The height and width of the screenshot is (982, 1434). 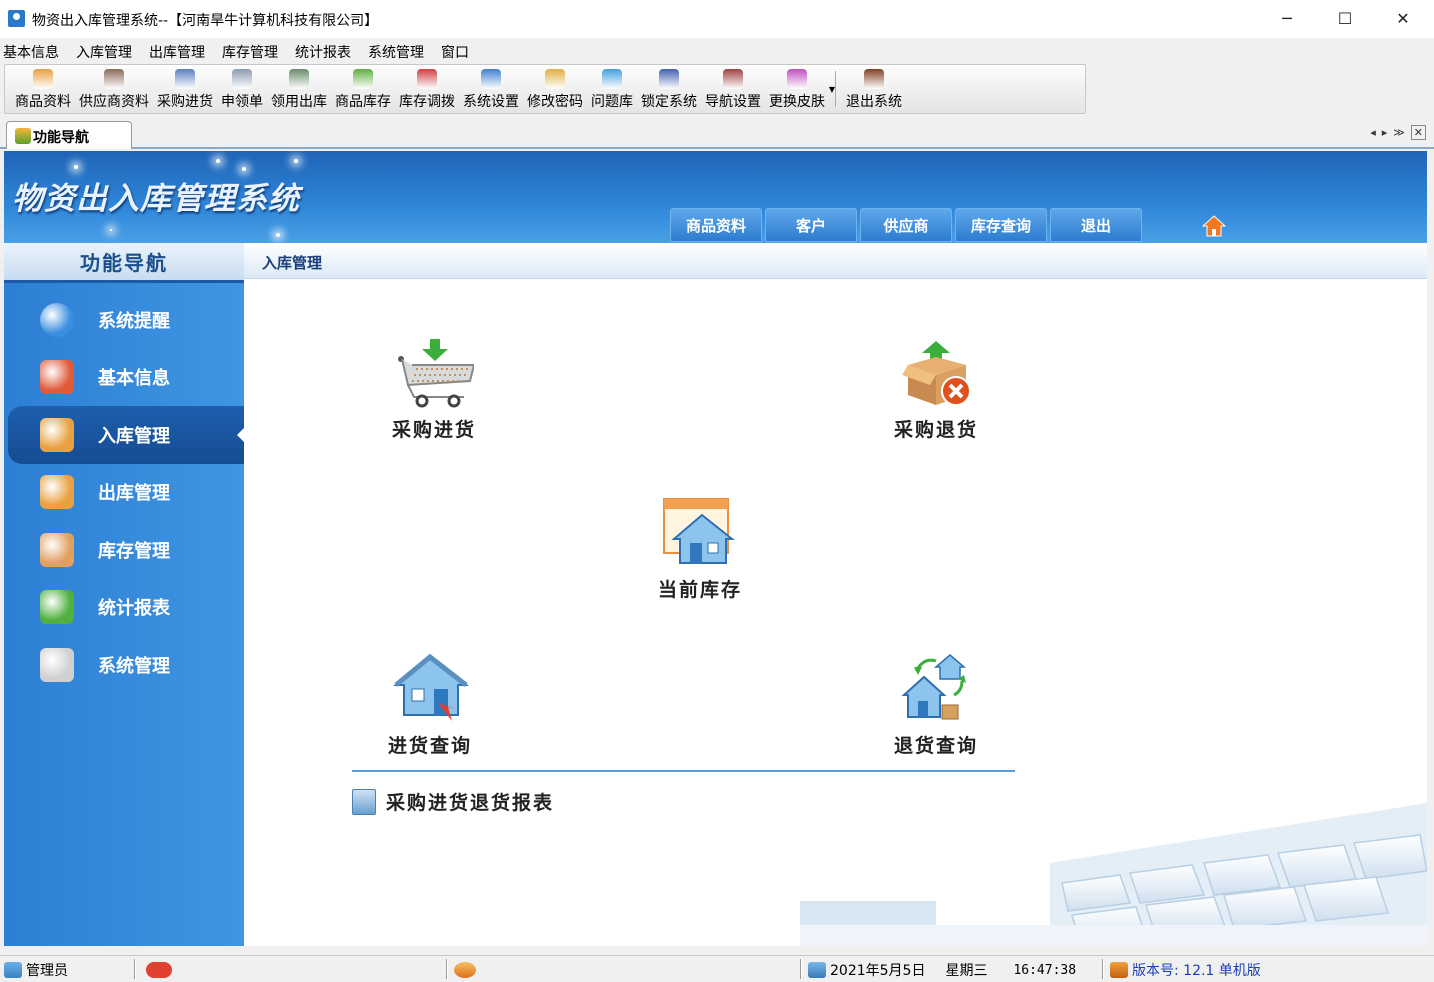 What do you see at coordinates (299, 102) in the screenshot?
I see `toolbar-button-label: 领用出库` at bounding box center [299, 102].